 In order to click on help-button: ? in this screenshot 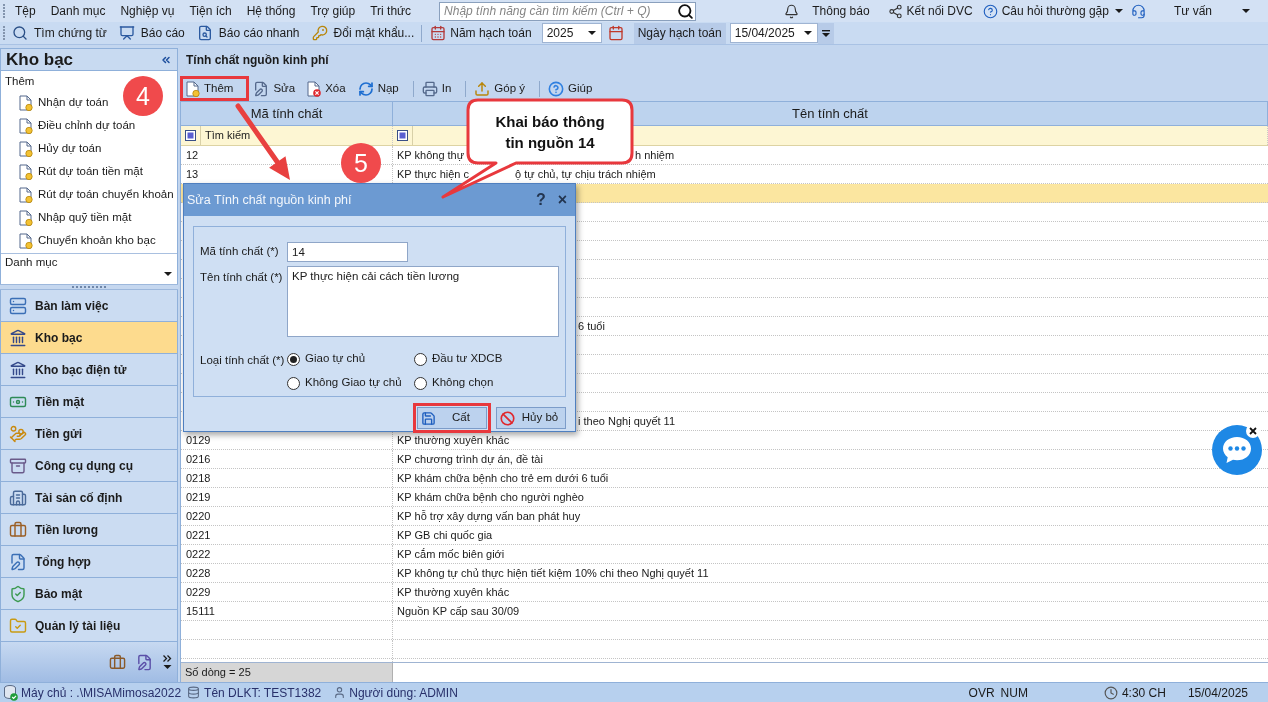, I will do `click(540, 200)`.